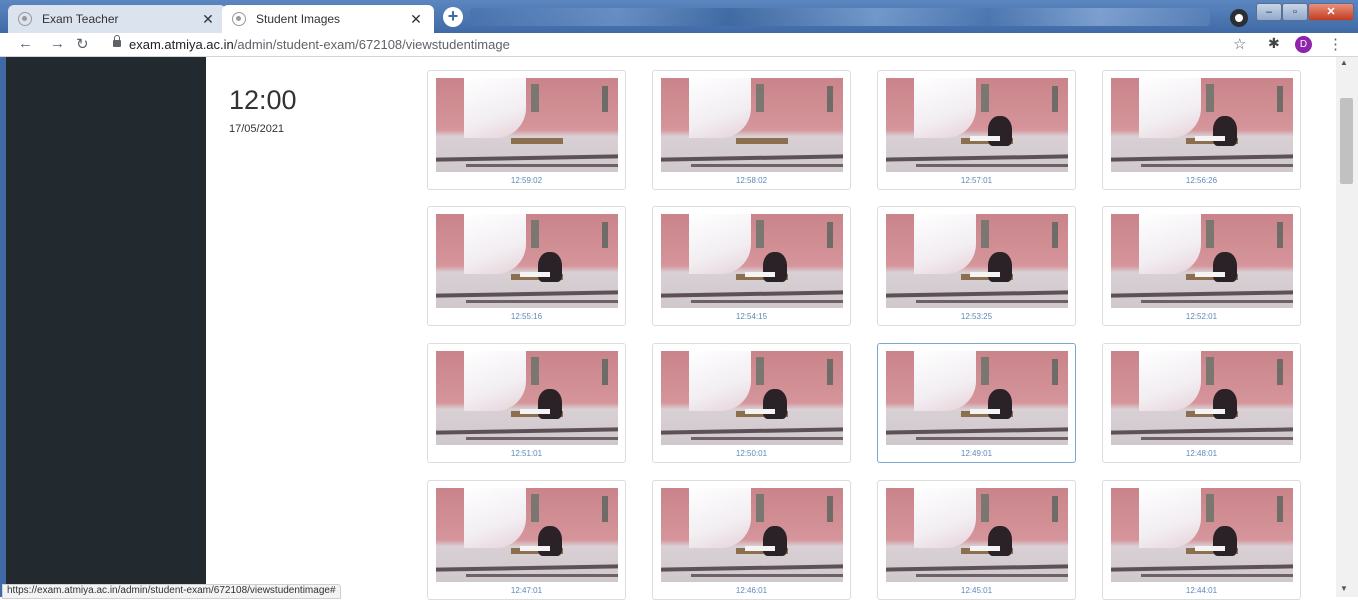  Describe the element at coordinates (106, 327) in the screenshot. I see `sidebar` at that location.